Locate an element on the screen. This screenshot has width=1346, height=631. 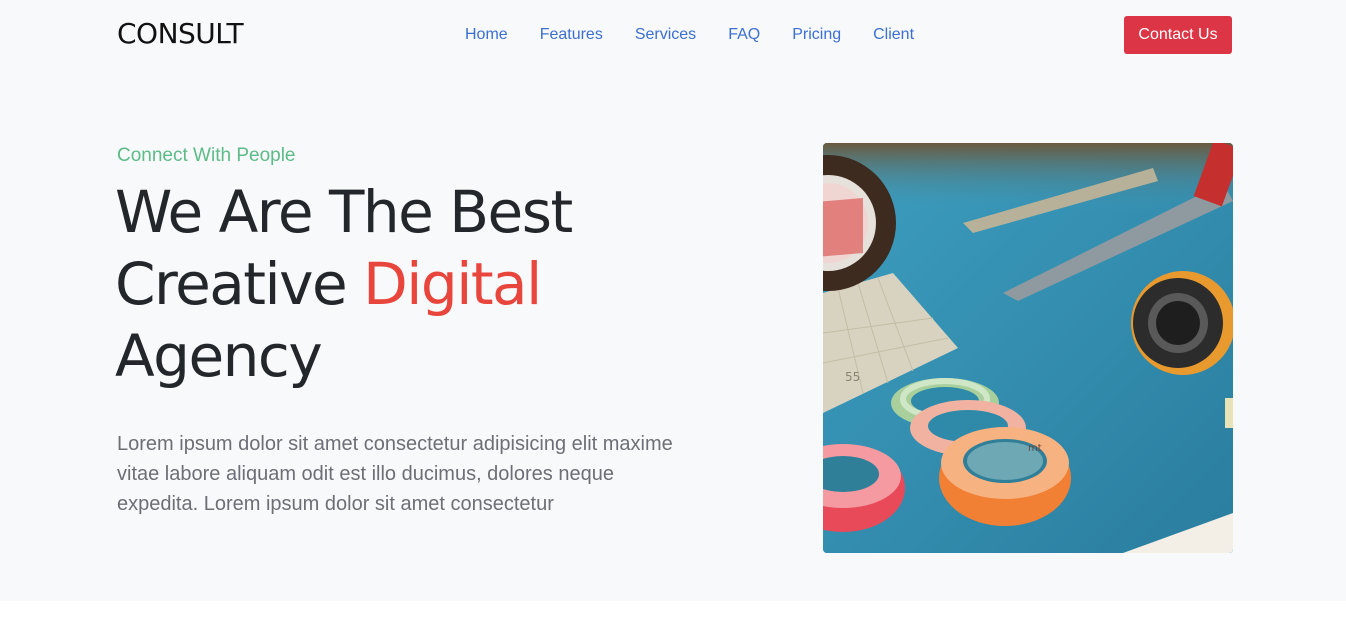
headline-accent: Digital is located at coordinates (452, 284).